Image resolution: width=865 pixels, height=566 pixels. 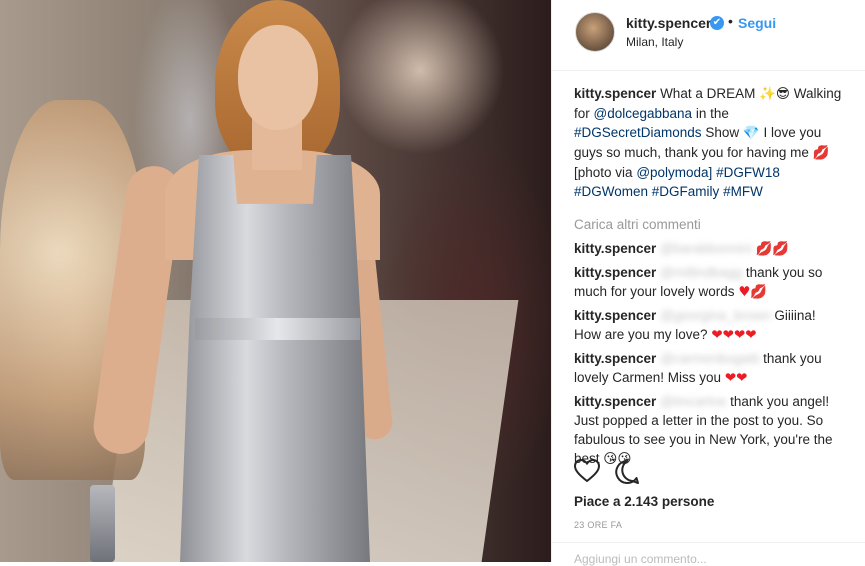 I want to click on caption-mention: @polymoda], so click(x=674, y=172).